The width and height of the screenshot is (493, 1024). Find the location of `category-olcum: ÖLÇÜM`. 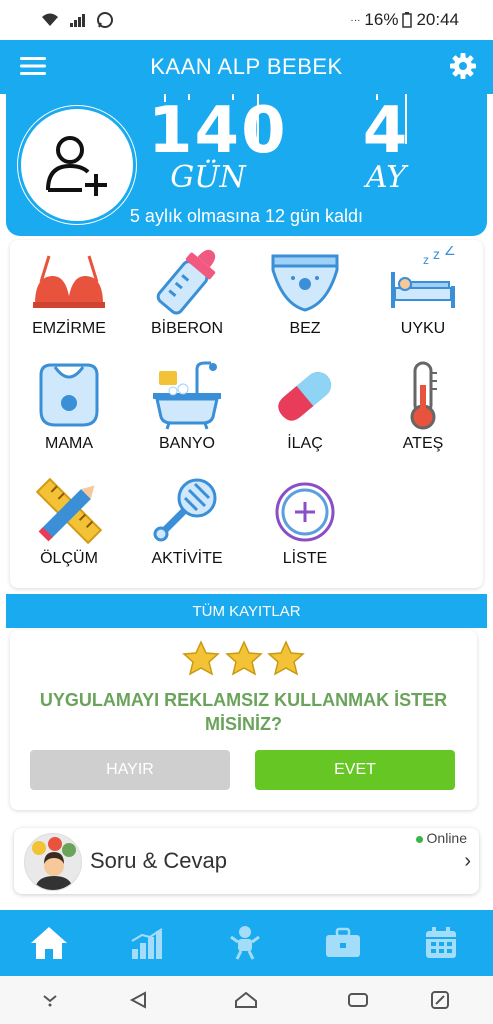

category-olcum: ÖLÇÜM is located at coordinates (69, 529).